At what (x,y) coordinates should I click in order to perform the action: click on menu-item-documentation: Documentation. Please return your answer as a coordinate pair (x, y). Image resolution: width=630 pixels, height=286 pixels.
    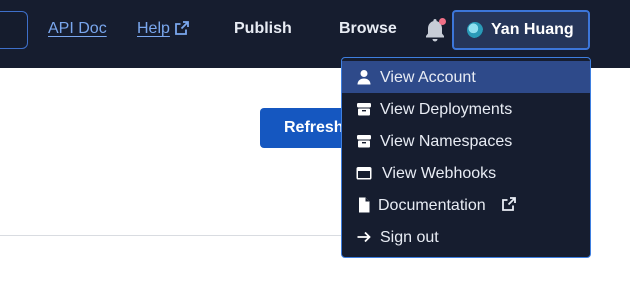
    Looking at the image, I should click on (466, 205).